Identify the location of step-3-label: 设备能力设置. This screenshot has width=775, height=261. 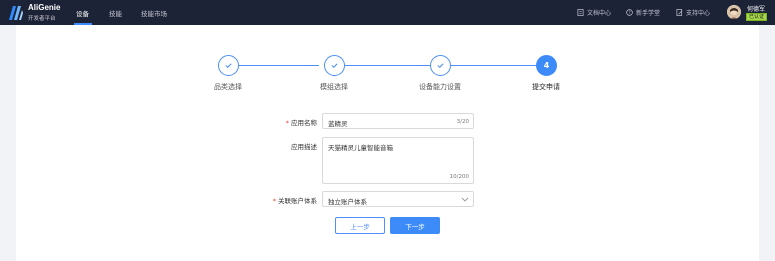
(440, 87).